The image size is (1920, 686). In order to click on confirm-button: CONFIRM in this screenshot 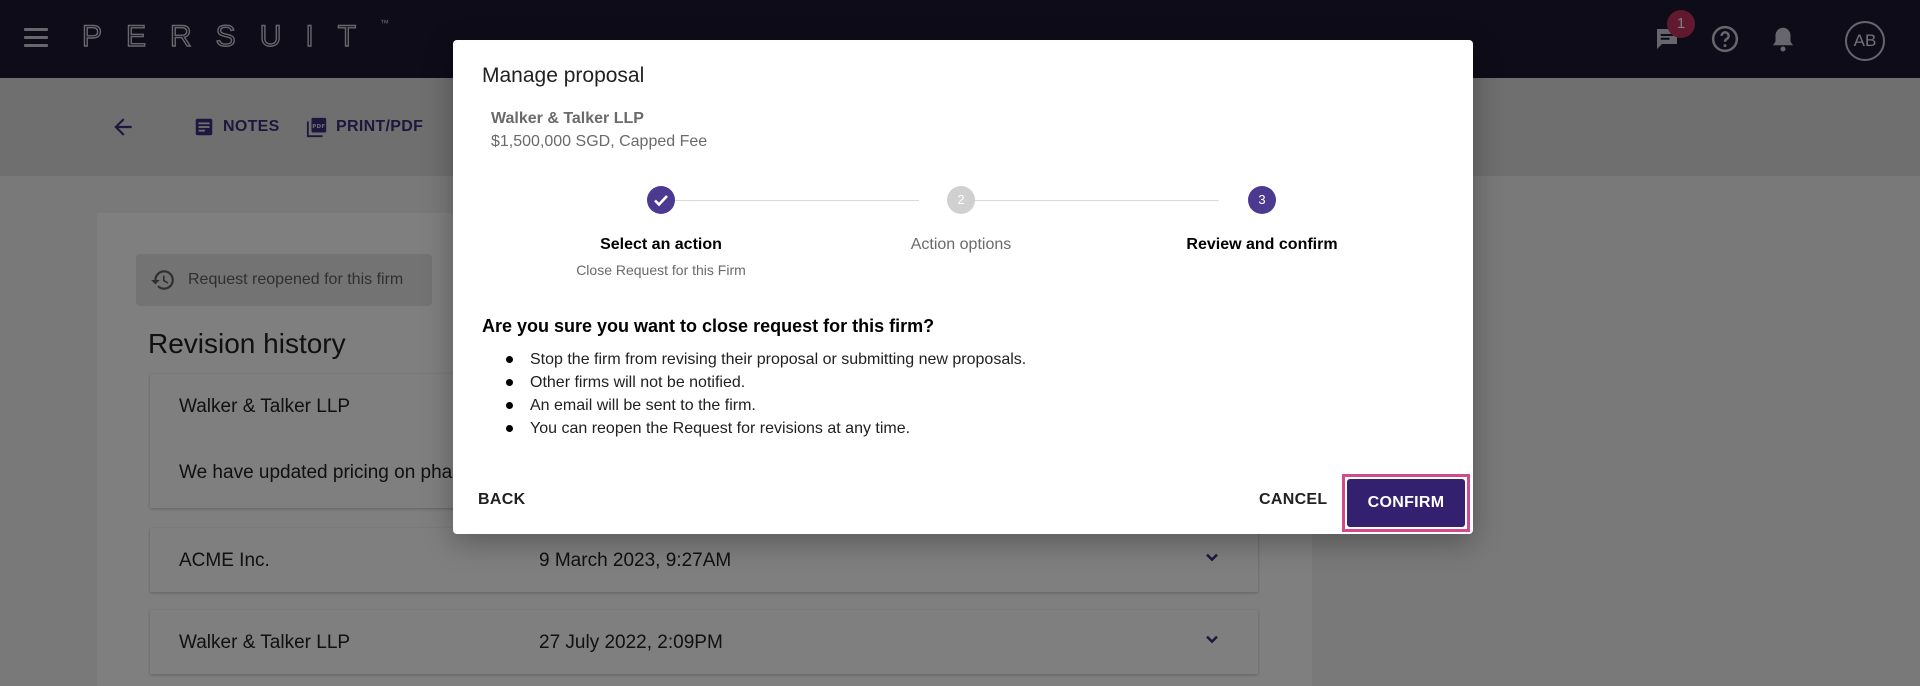, I will do `click(1406, 503)`.